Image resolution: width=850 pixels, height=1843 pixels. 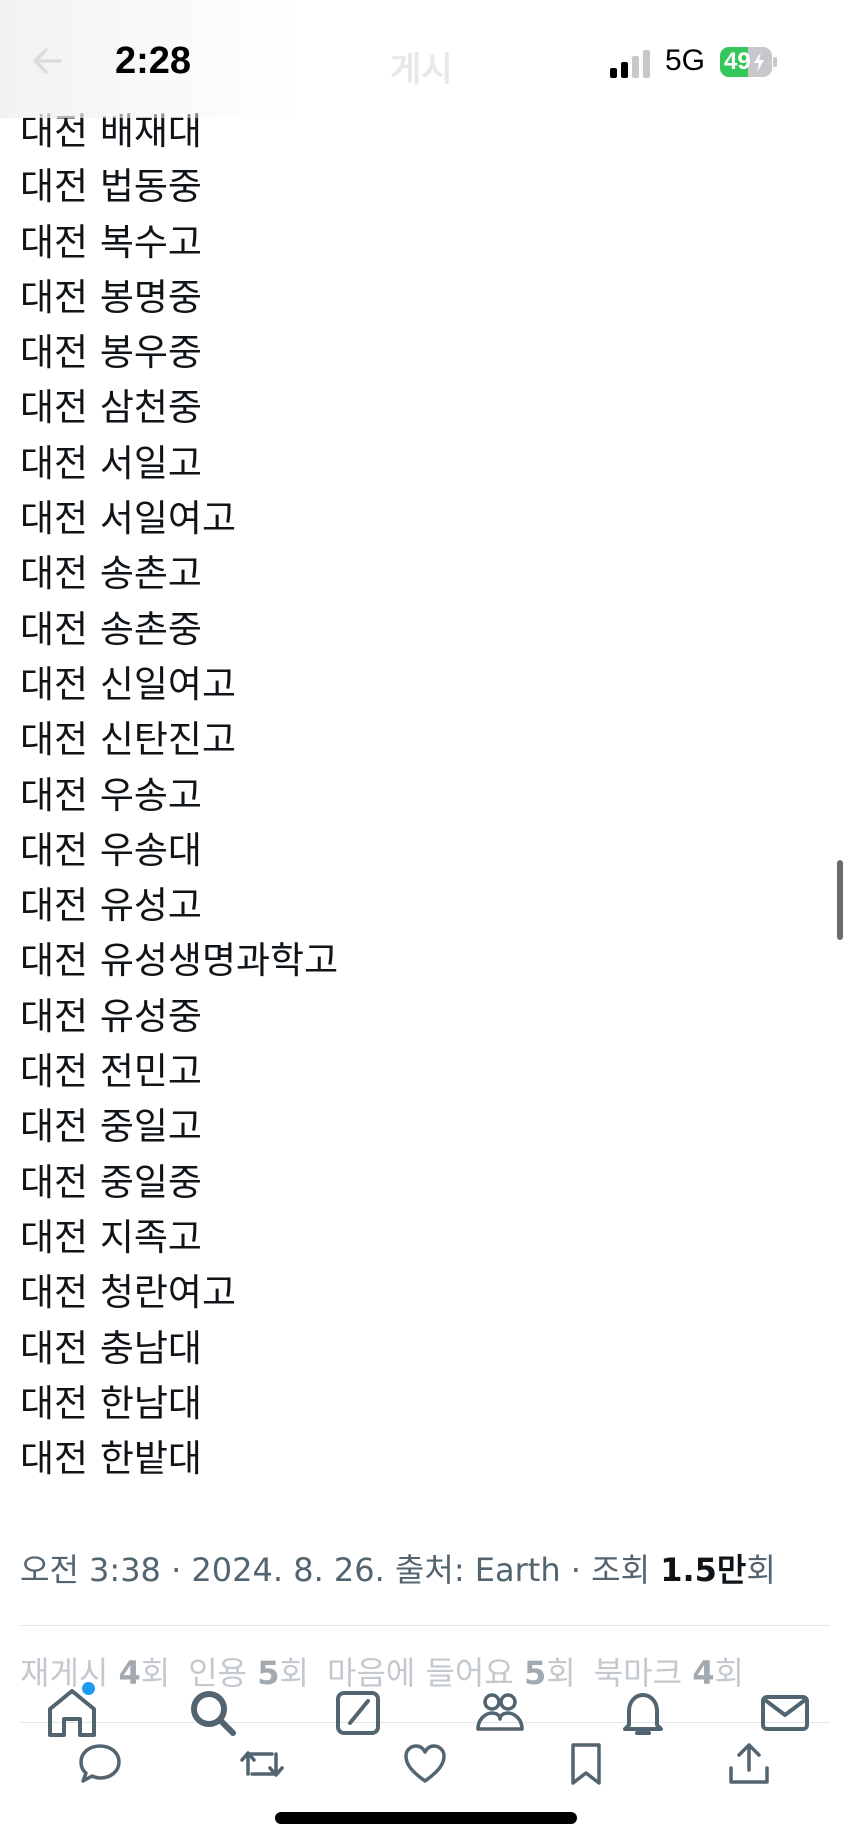 What do you see at coordinates (111, 353) in the screenshot?
I see `list-item: 대전 봉우중` at bounding box center [111, 353].